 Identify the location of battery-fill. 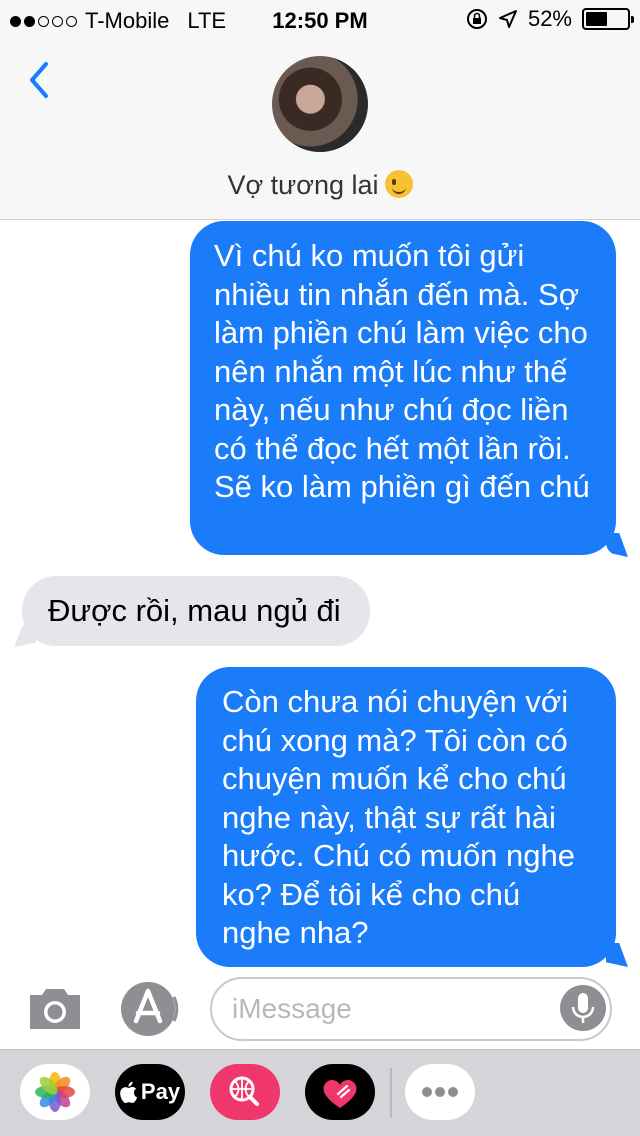
(596, 19).